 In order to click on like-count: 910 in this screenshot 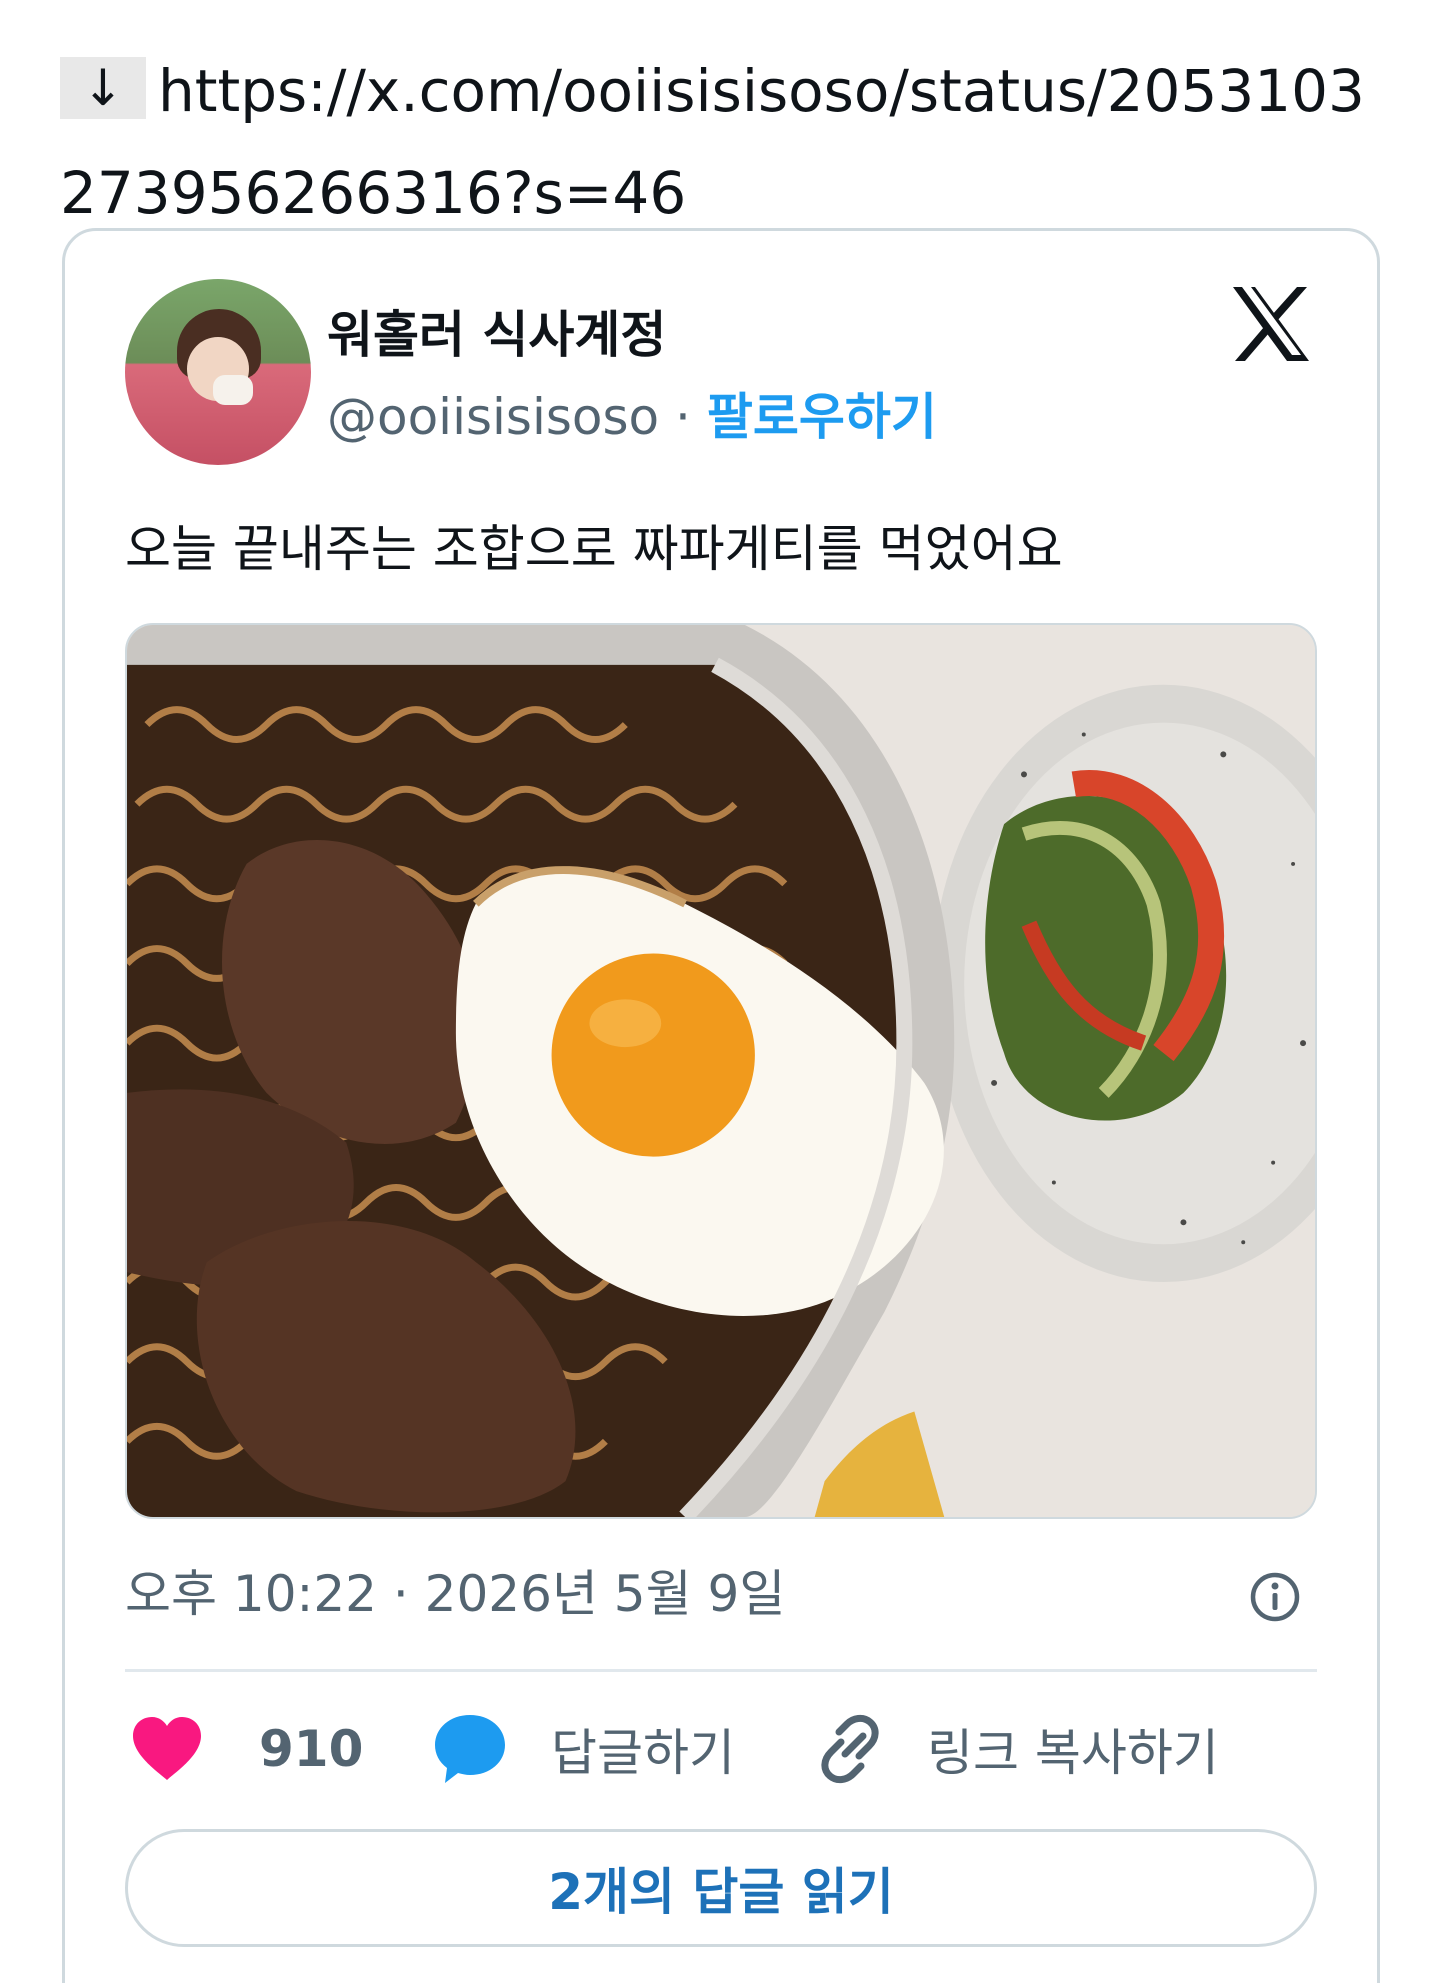, I will do `click(311, 1749)`.